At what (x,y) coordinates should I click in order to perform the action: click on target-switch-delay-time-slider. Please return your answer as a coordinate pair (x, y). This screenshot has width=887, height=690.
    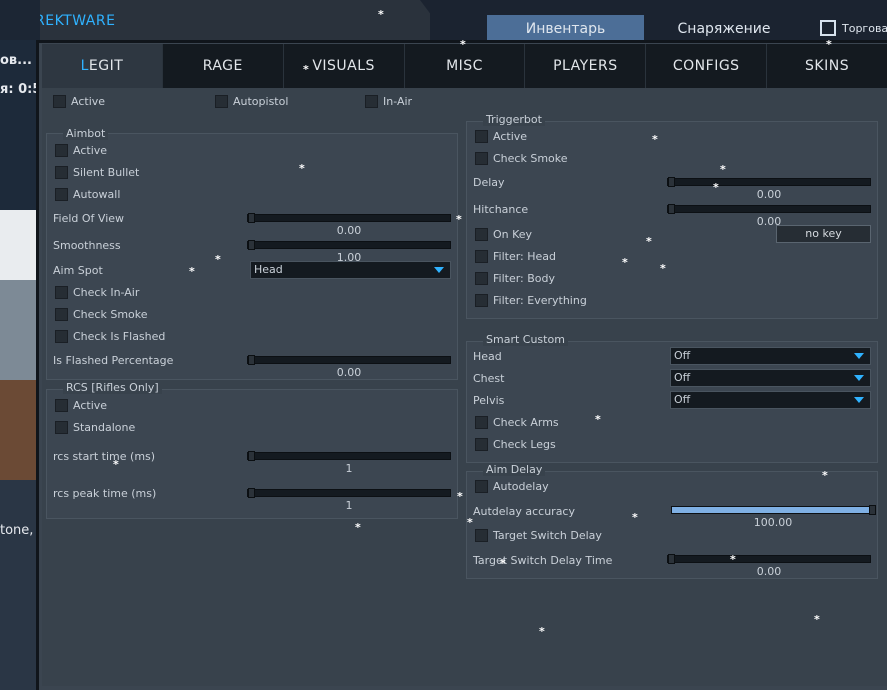
    Looking at the image, I should click on (769, 559).